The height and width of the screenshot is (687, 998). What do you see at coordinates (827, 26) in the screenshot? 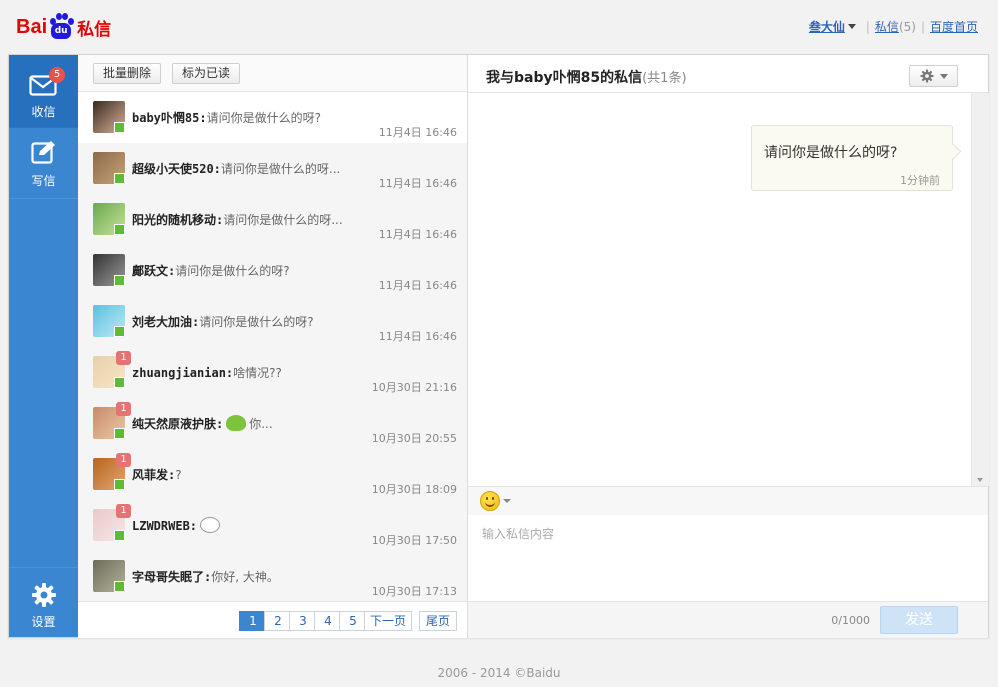
I see `user-menu-link: 叁大仙` at bounding box center [827, 26].